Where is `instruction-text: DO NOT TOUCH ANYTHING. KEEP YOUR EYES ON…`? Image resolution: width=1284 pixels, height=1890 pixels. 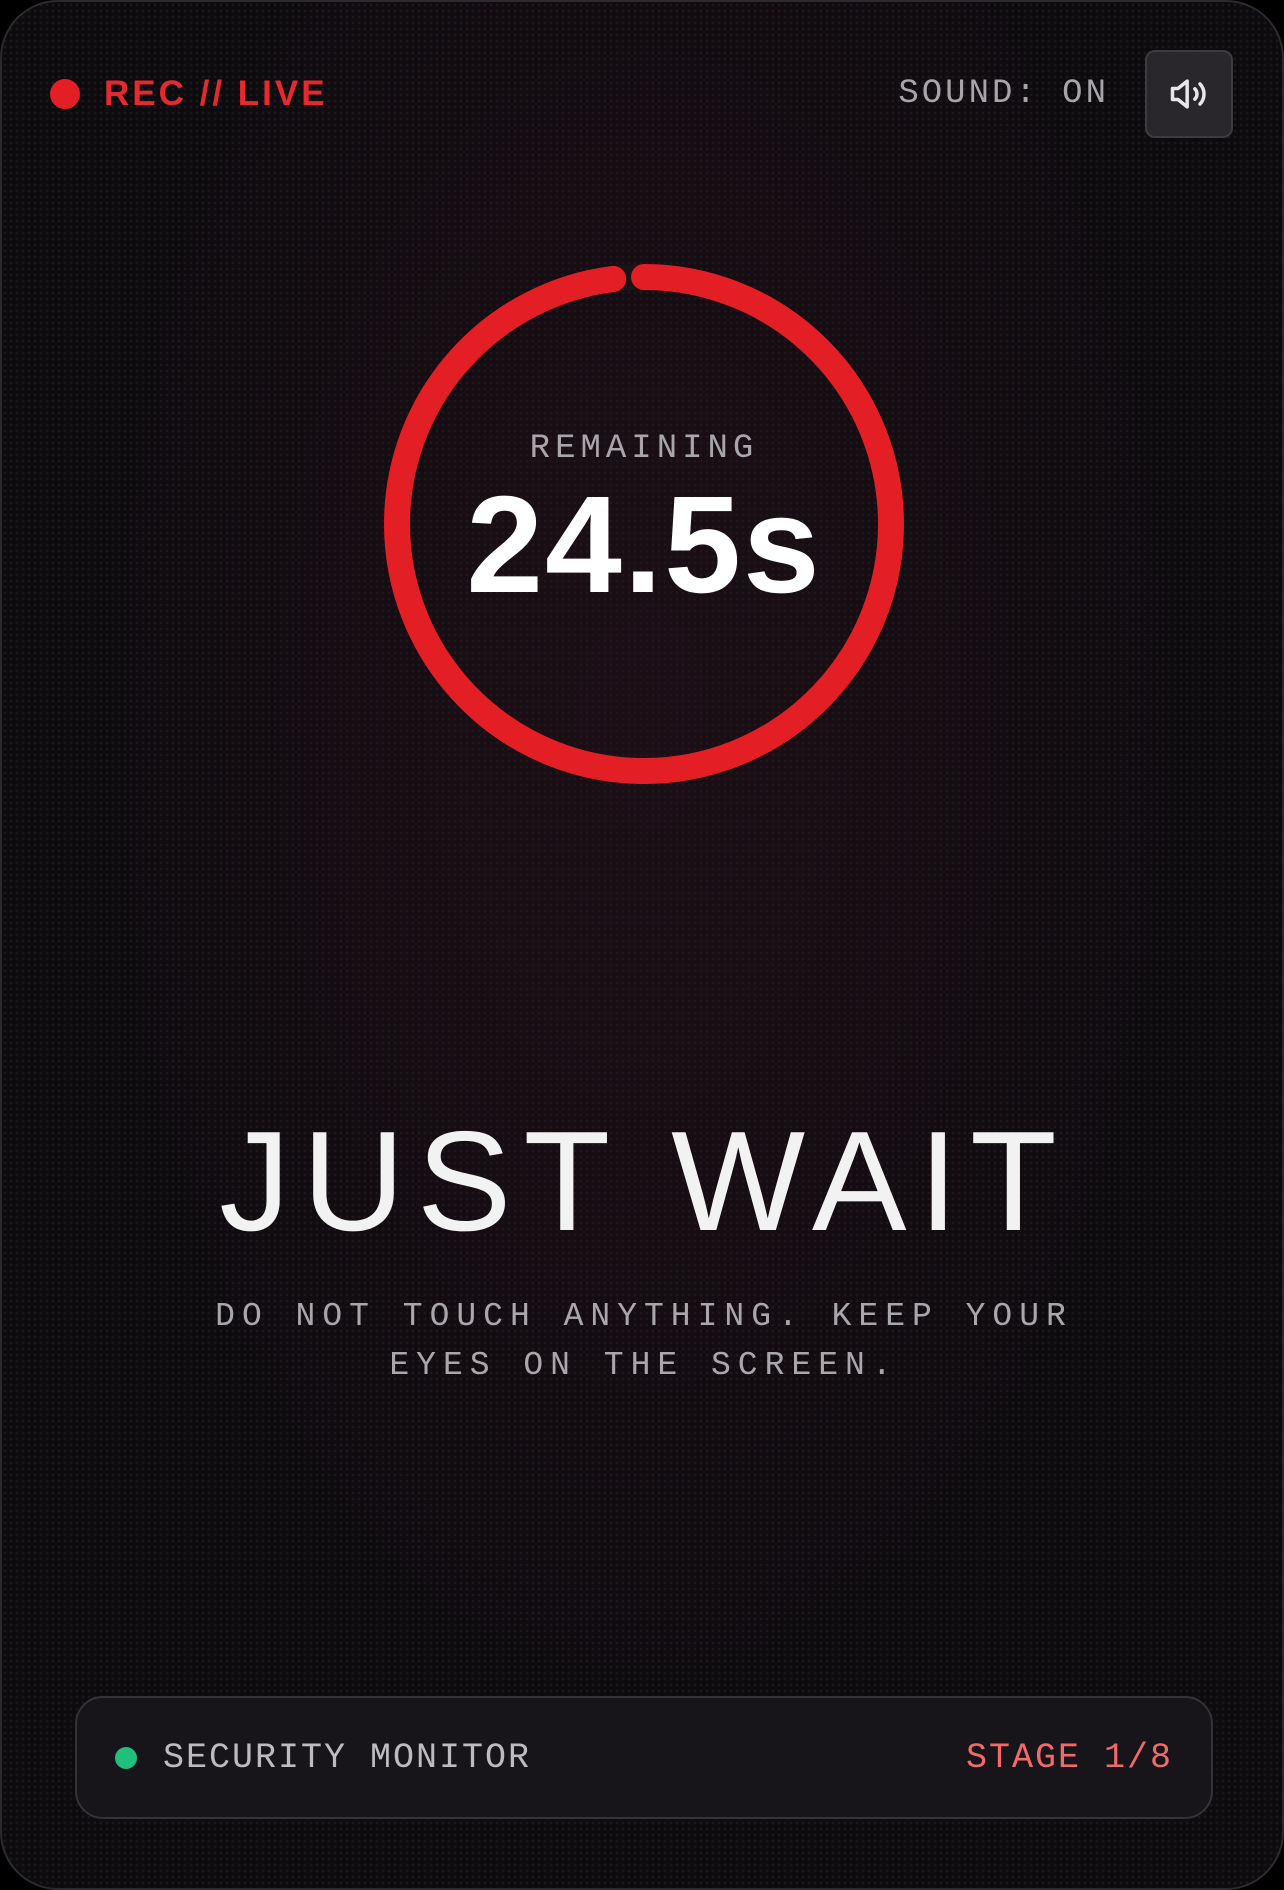
instruction-text: DO NOT TOUCH ANYTHING. KEEP YOUR EYES ON… is located at coordinates (644, 1341).